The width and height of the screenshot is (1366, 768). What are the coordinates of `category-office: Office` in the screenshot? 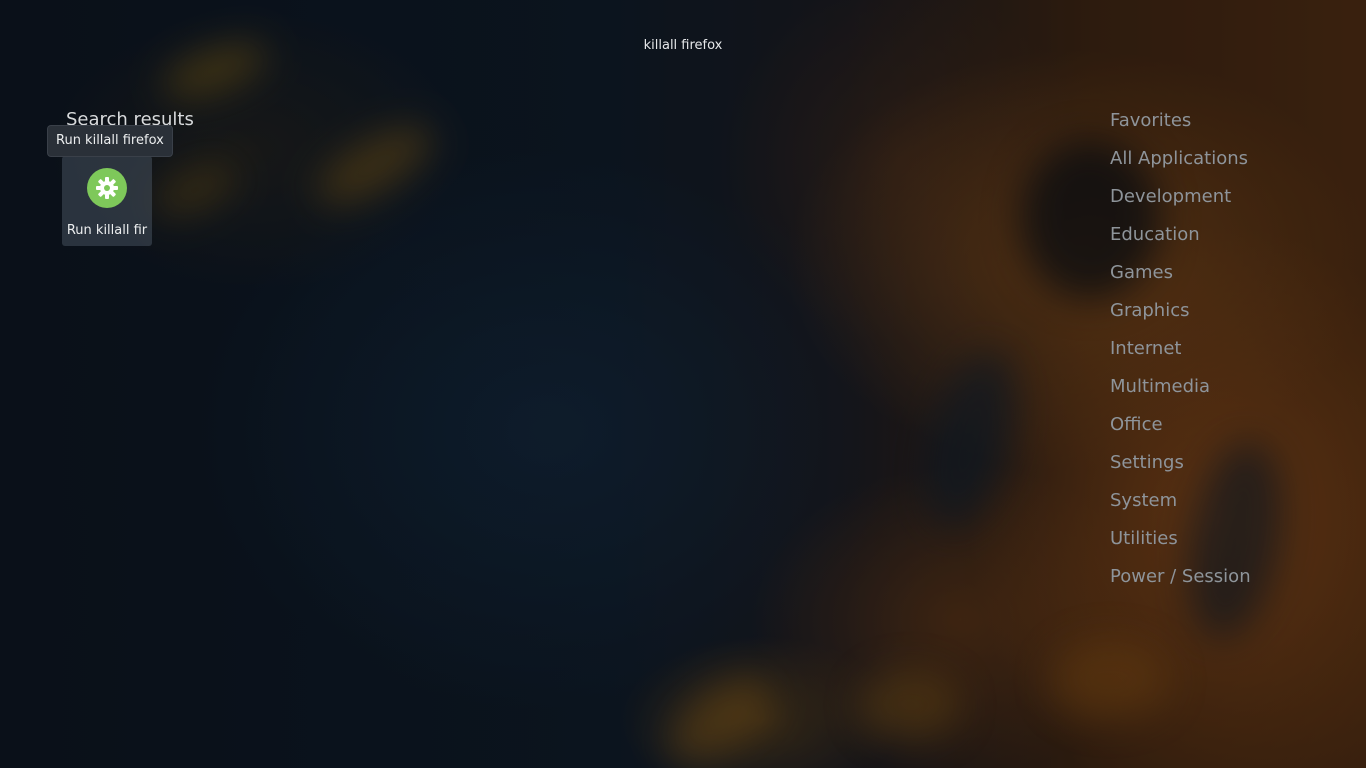 It's located at (1180, 431).